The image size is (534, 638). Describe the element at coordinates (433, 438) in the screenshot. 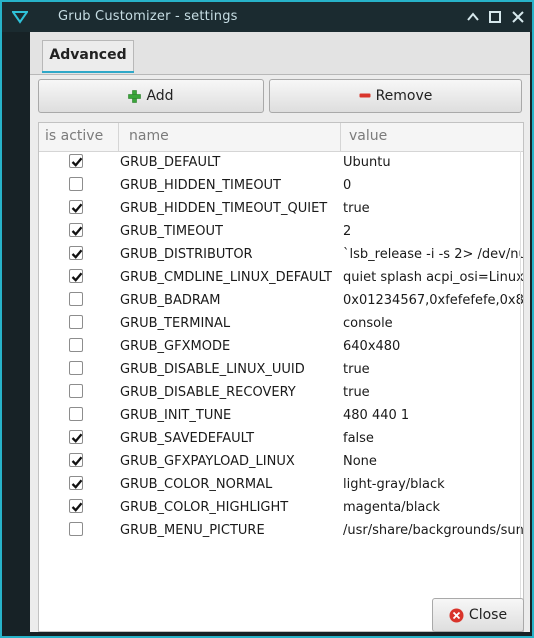

I see `setting-value: false` at that location.